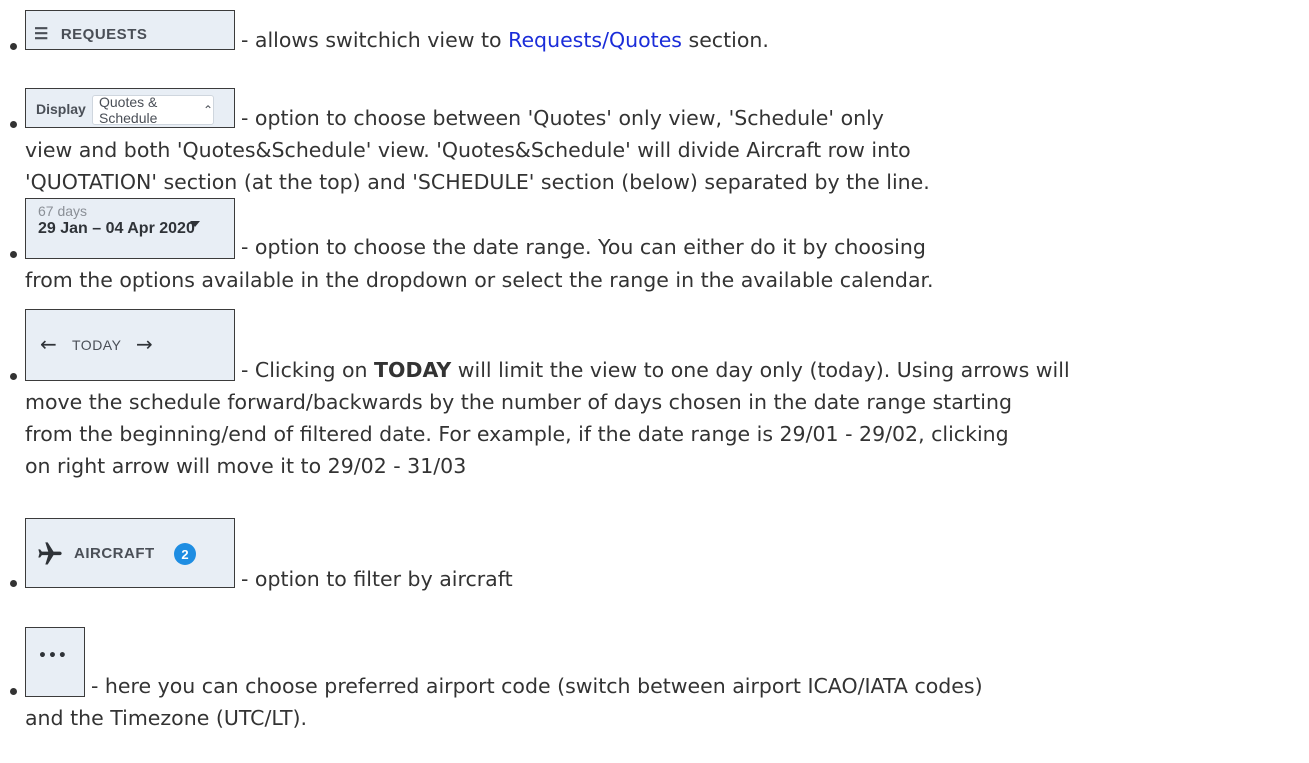 Image resolution: width=1309 pixels, height=763 pixels. I want to click on days-count: 67 days, so click(63, 211).